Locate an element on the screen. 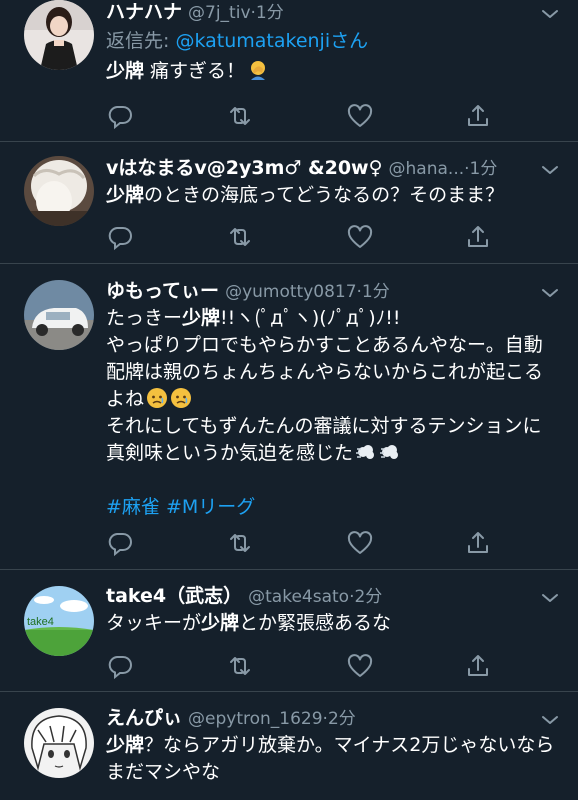 Image resolution: width=578 pixels, height=800 pixels. user-handle: @take4sato is located at coordinates (298, 597).